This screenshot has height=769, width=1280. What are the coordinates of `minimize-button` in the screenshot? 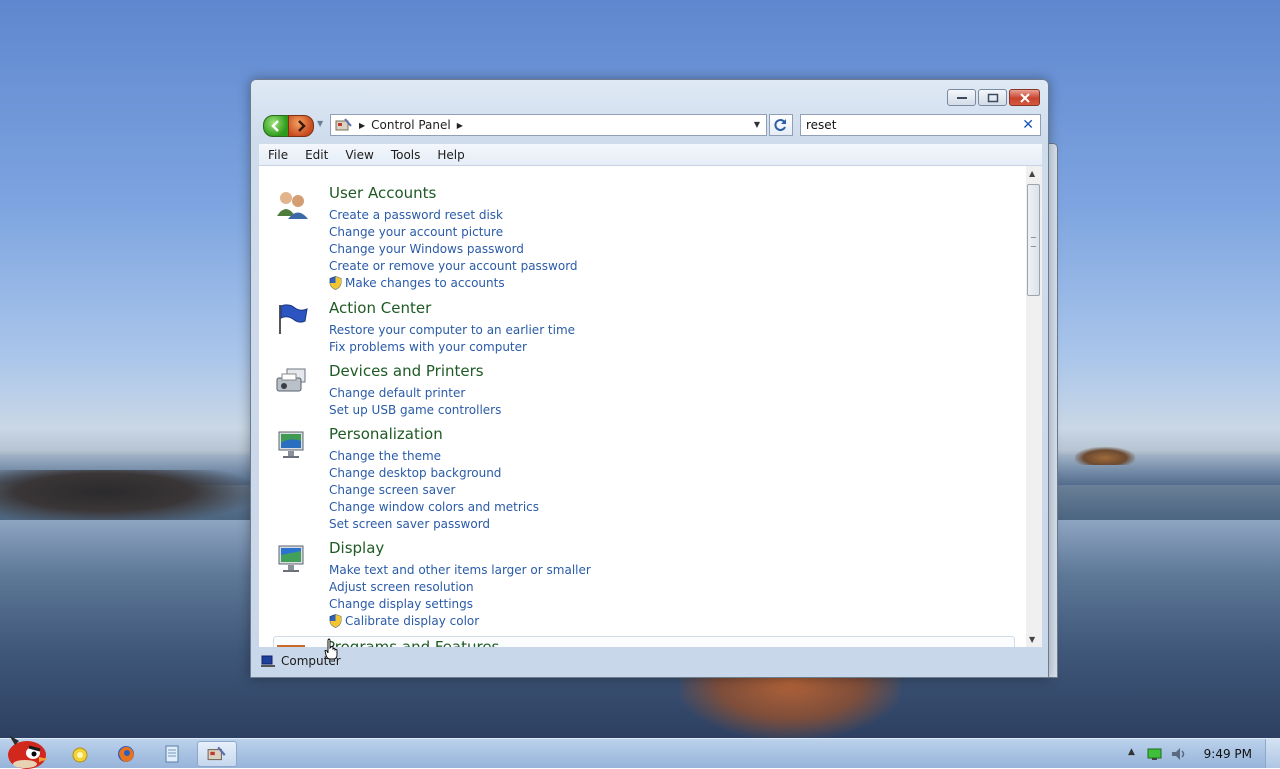 It's located at (961, 97).